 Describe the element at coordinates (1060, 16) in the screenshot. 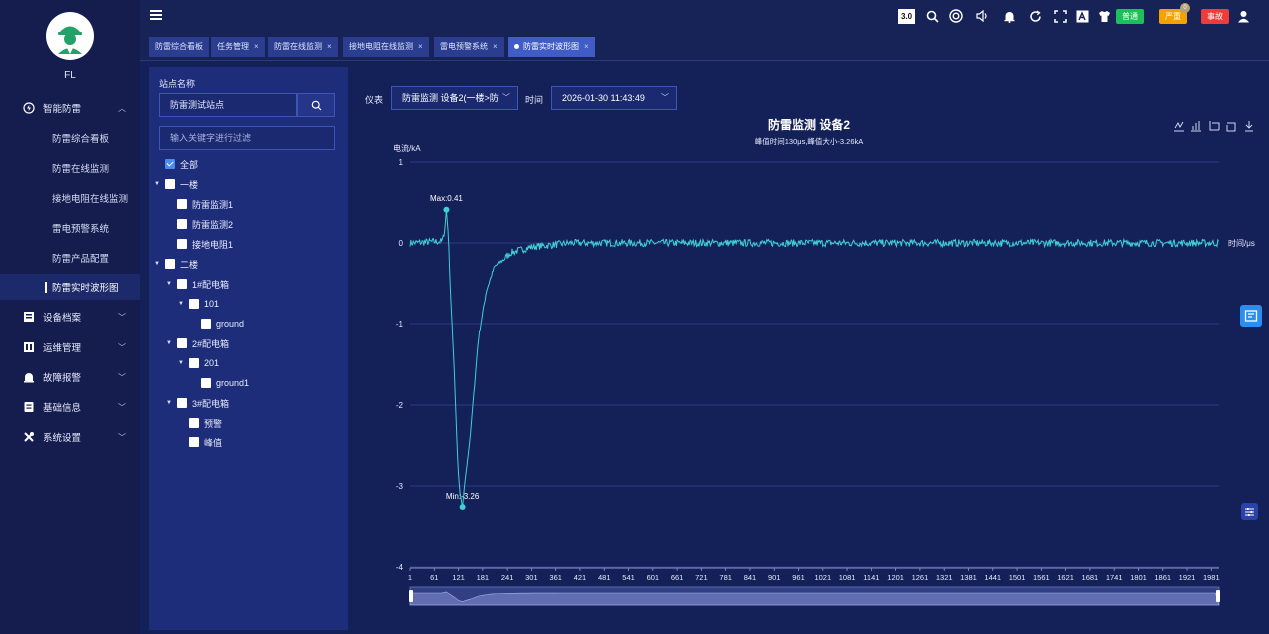

I see `fullscreen-icon` at that location.